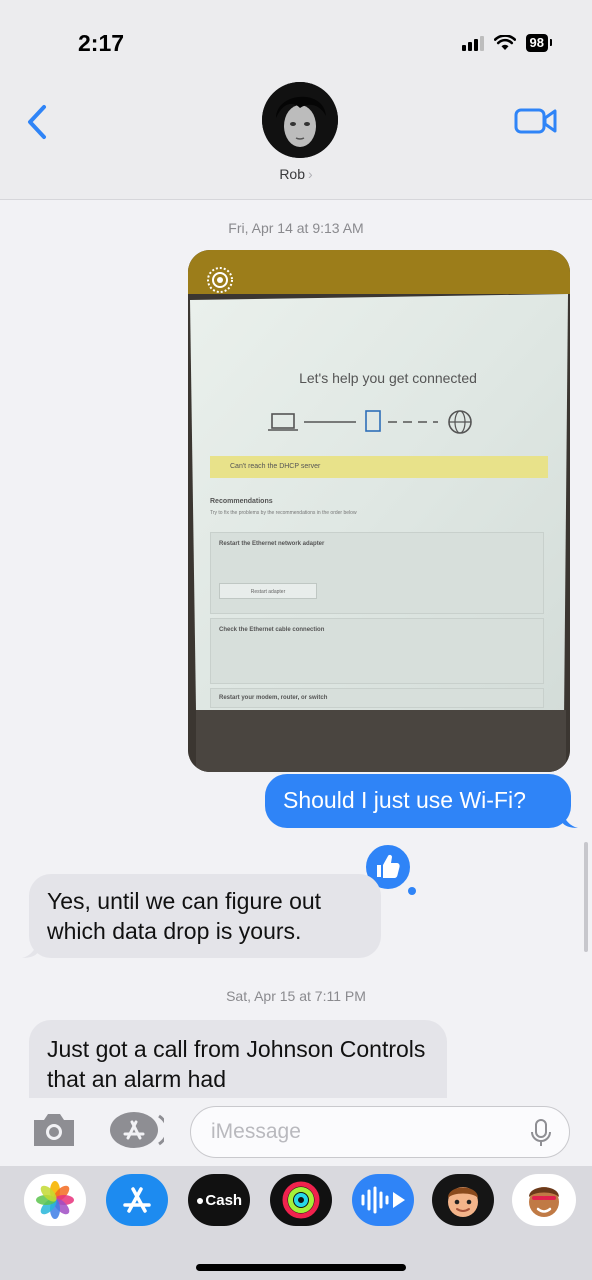  What do you see at coordinates (380, 1132) in the screenshot?
I see `message-input` at bounding box center [380, 1132].